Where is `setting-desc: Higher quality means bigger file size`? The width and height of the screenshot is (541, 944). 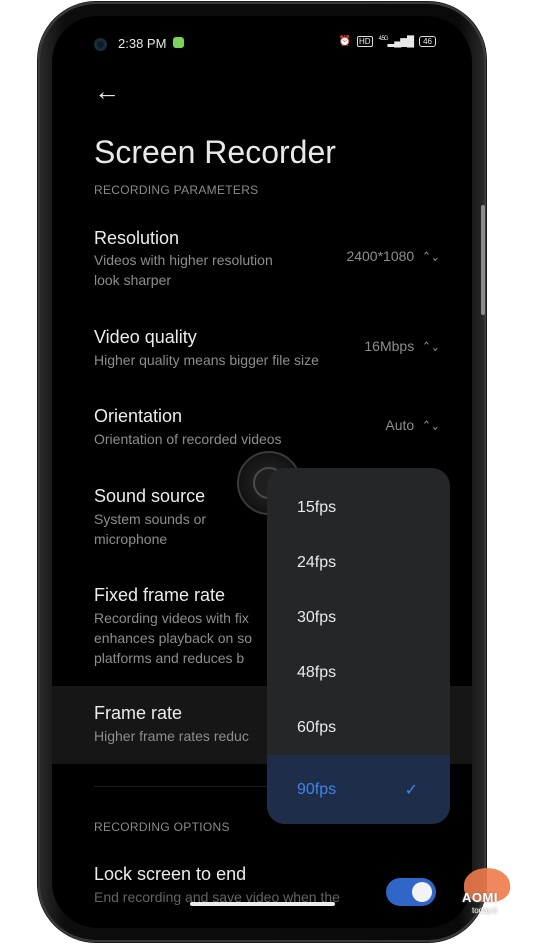
setting-desc: Higher quality means bigger file size is located at coordinates (206, 360).